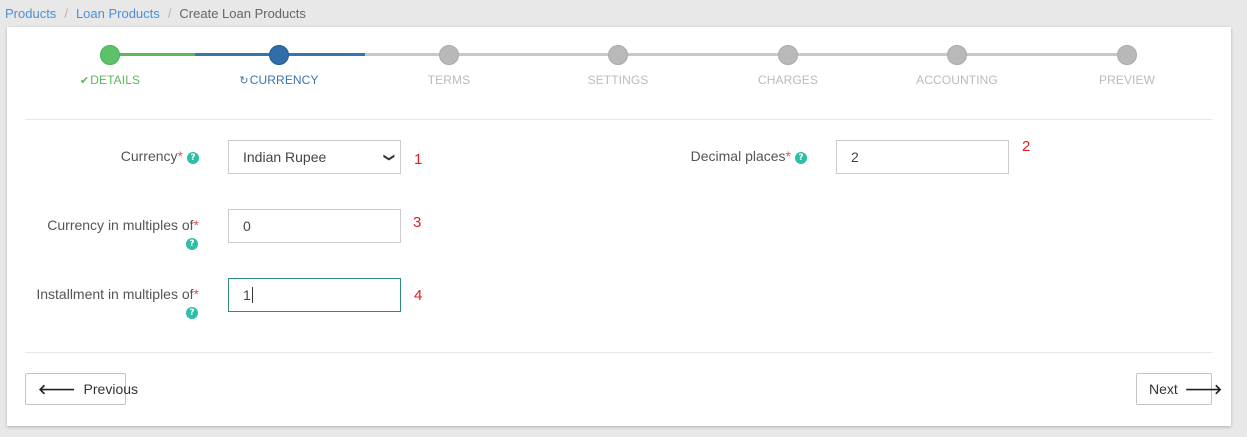  I want to click on step-label-terms: TERMS, so click(449, 80).